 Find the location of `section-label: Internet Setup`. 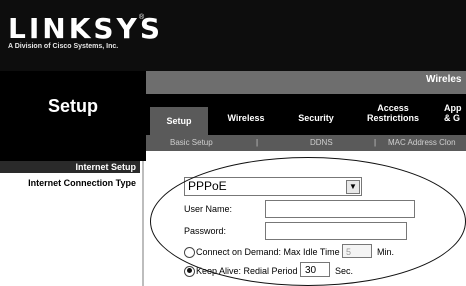

section-label: Internet Setup is located at coordinates (105, 167).